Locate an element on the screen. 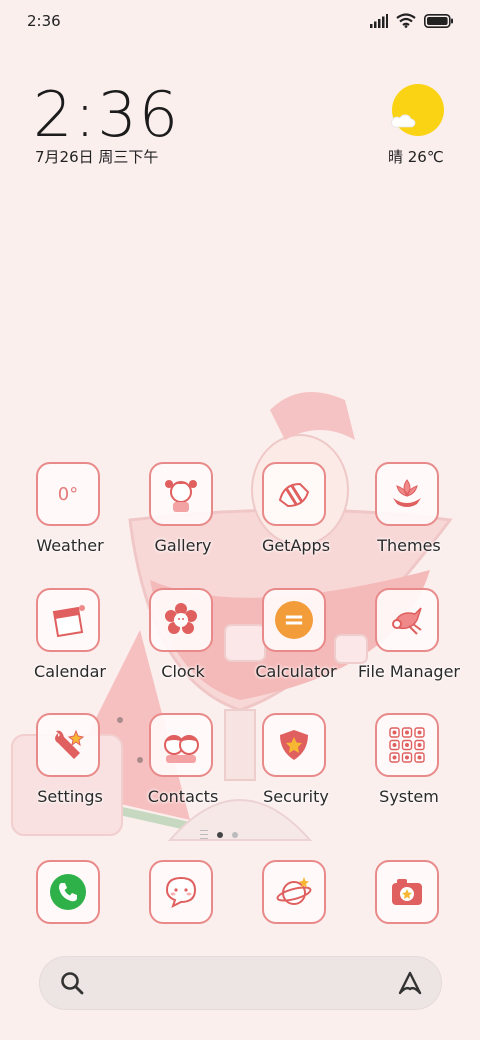 The height and width of the screenshot is (1040, 480). clock-flower-icon is located at coordinates (181, 620).